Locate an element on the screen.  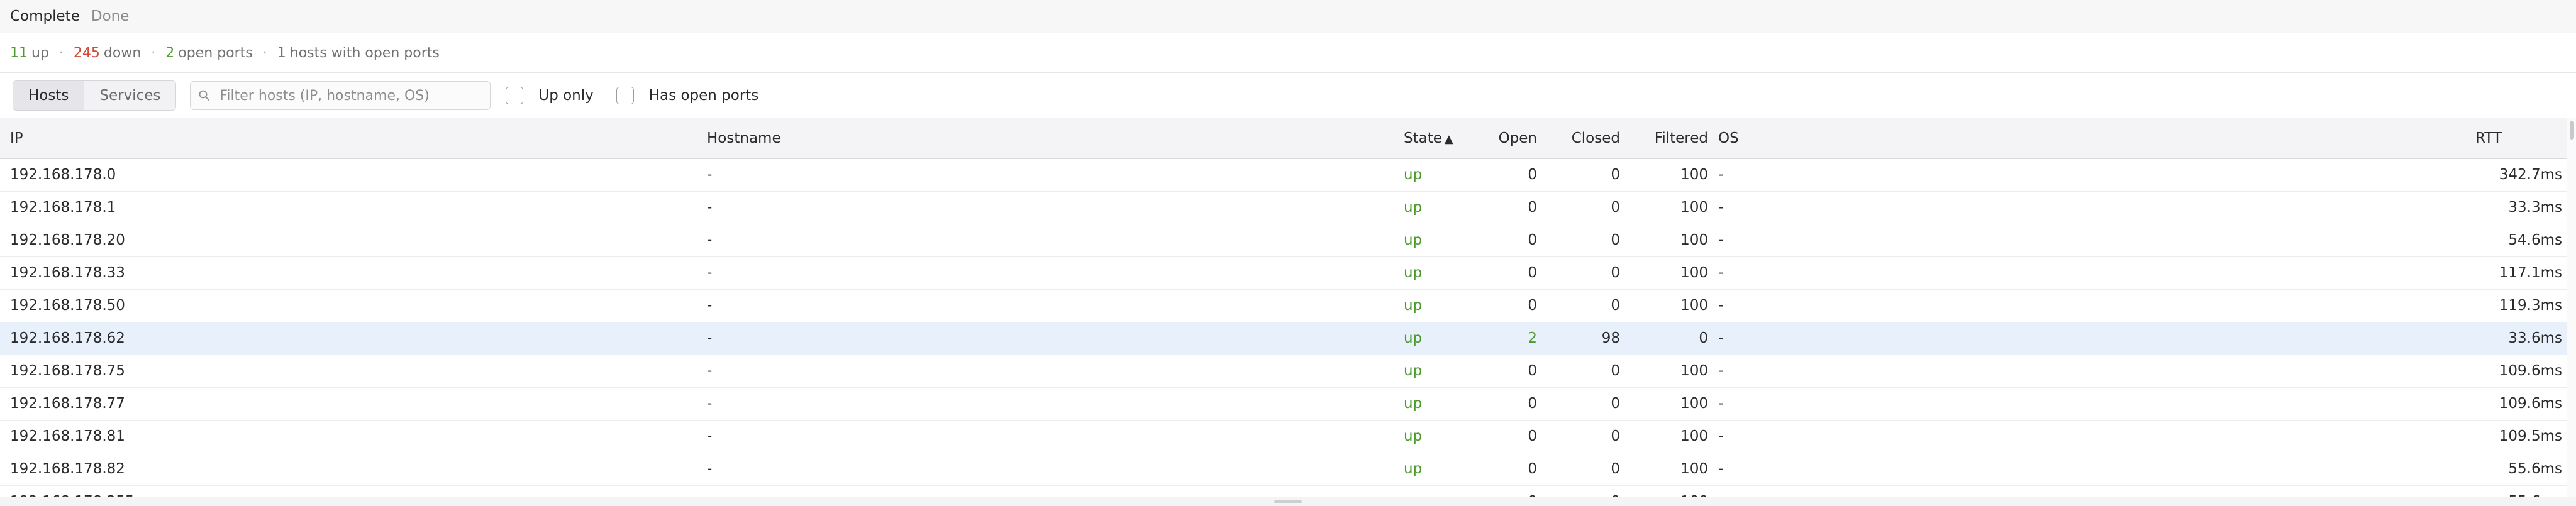
col-header-hostname: Hostname is located at coordinates (1045, 138).